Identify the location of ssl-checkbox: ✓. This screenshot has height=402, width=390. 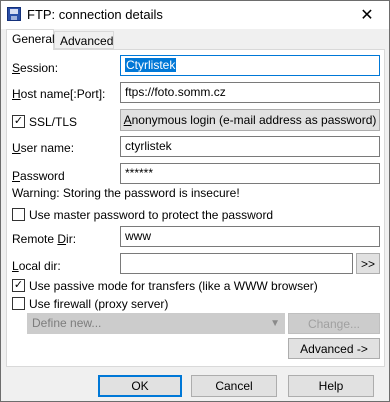
(18, 121).